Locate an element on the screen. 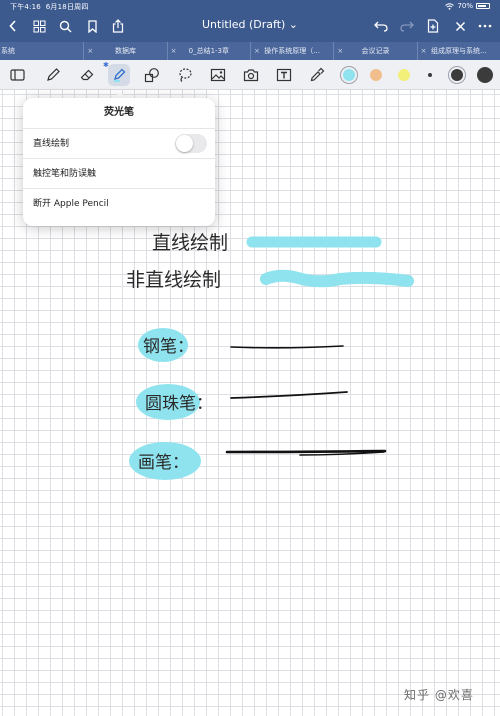 The image size is (500, 716). stylus-palm-rejection-label: 触控笔和防误触 is located at coordinates (65, 174).